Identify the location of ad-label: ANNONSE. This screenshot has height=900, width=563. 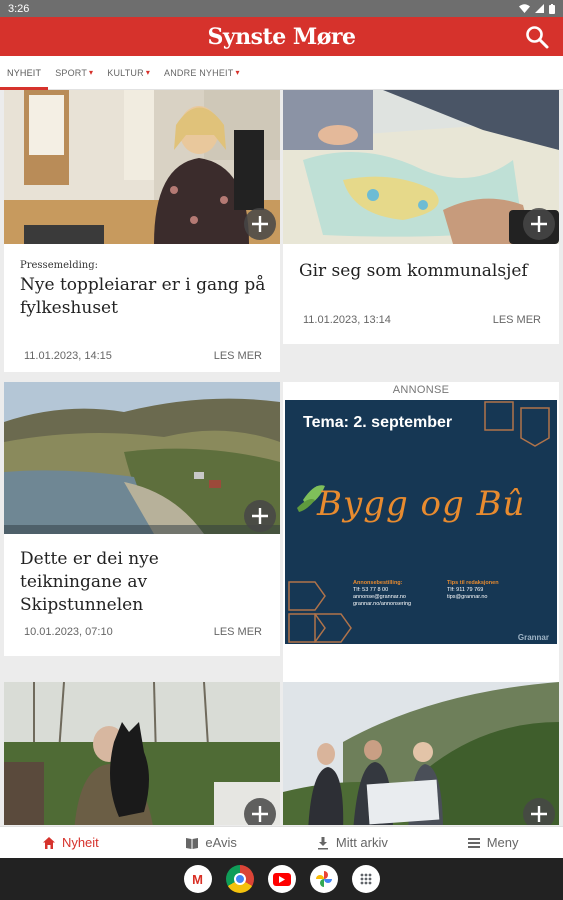
(421, 390).